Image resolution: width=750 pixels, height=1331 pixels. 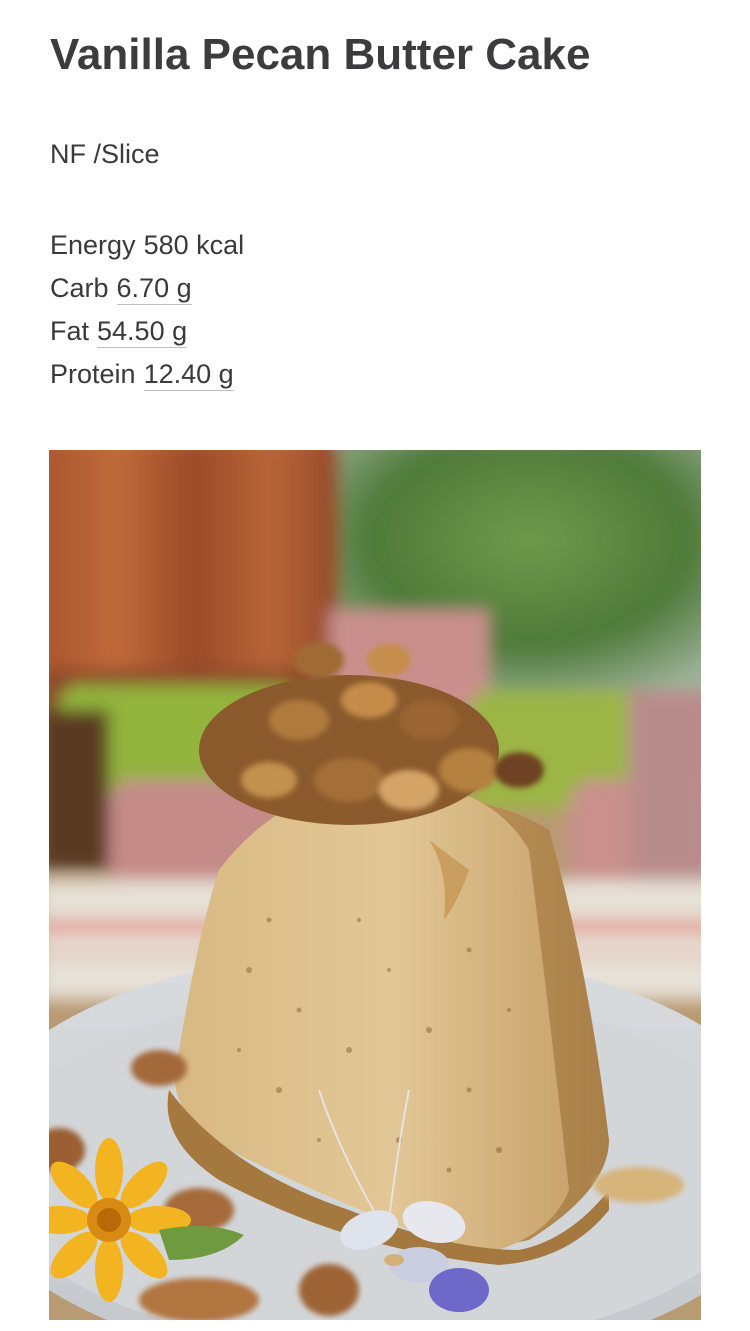 What do you see at coordinates (142, 332) in the screenshot?
I see `nutrition-value-link: 54.50 g` at bounding box center [142, 332].